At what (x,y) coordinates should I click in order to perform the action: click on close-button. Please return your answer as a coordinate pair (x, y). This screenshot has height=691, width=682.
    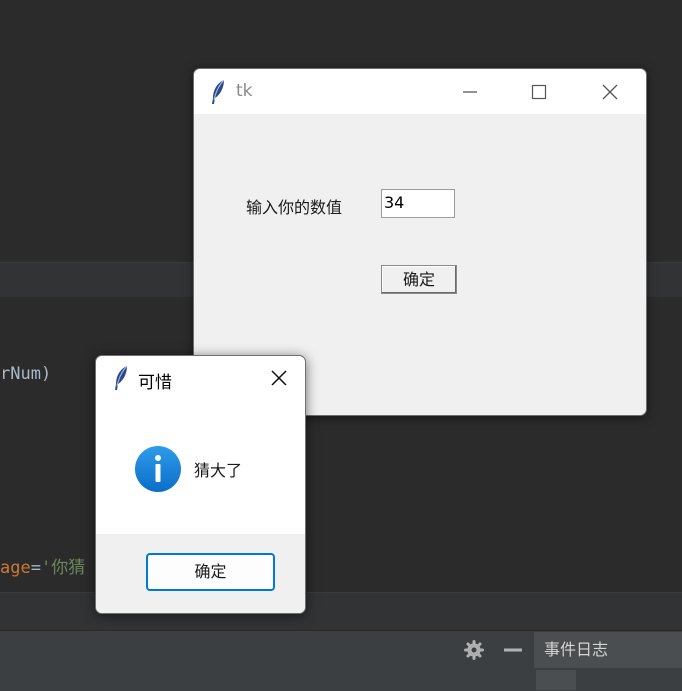
    Looking at the image, I should click on (610, 91).